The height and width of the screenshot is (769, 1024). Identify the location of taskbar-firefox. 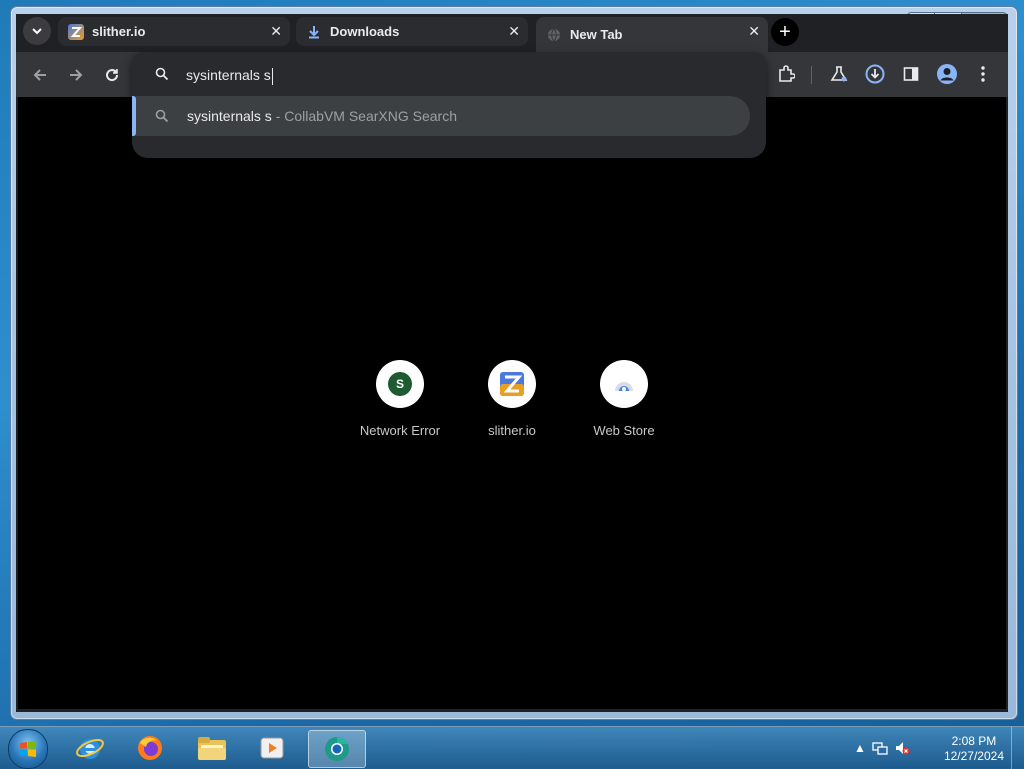
(150, 748).